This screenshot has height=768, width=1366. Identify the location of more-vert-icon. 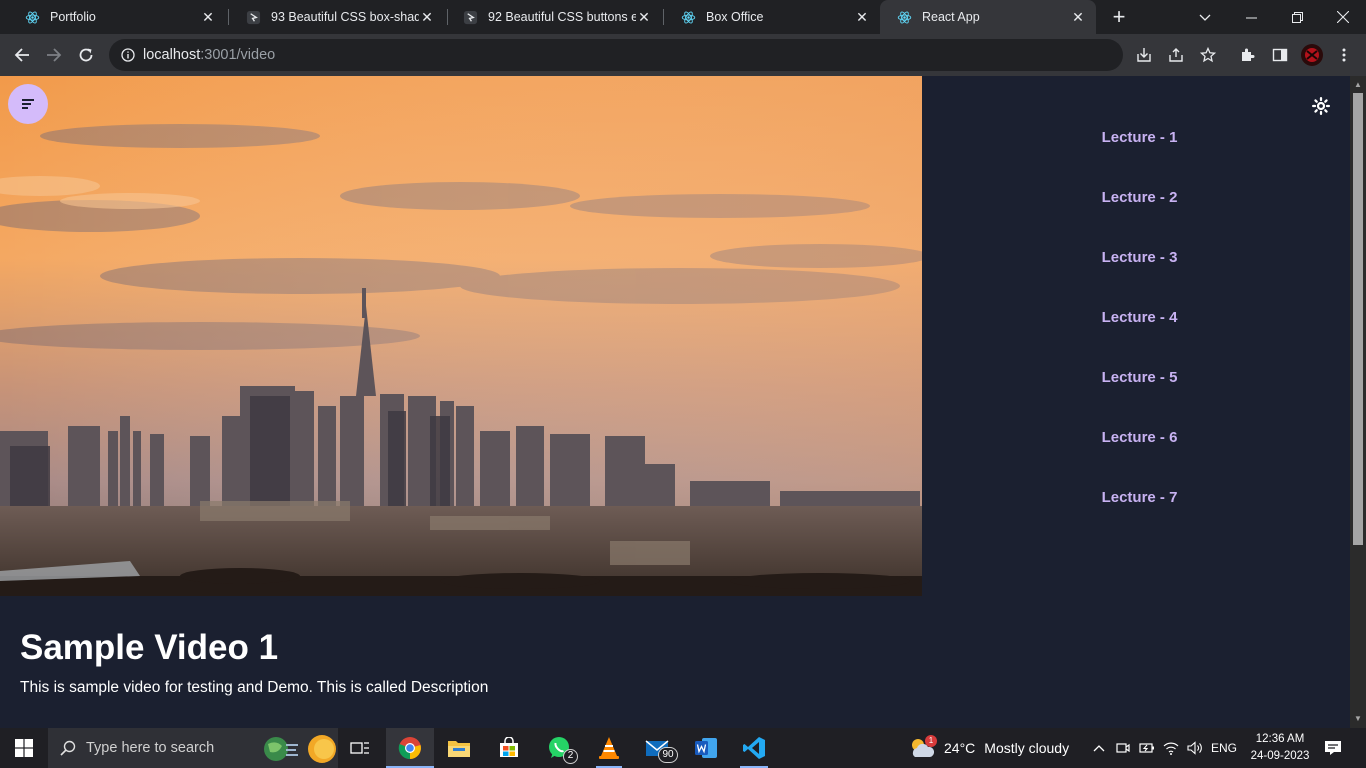
(1344, 55).